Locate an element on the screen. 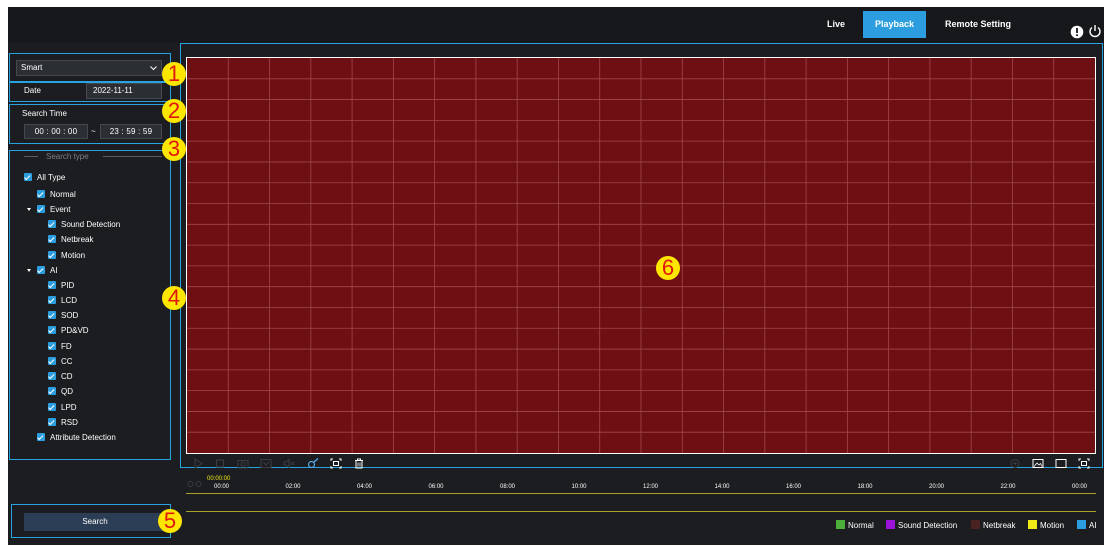  tab-playback: Playback is located at coordinates (894, 24).